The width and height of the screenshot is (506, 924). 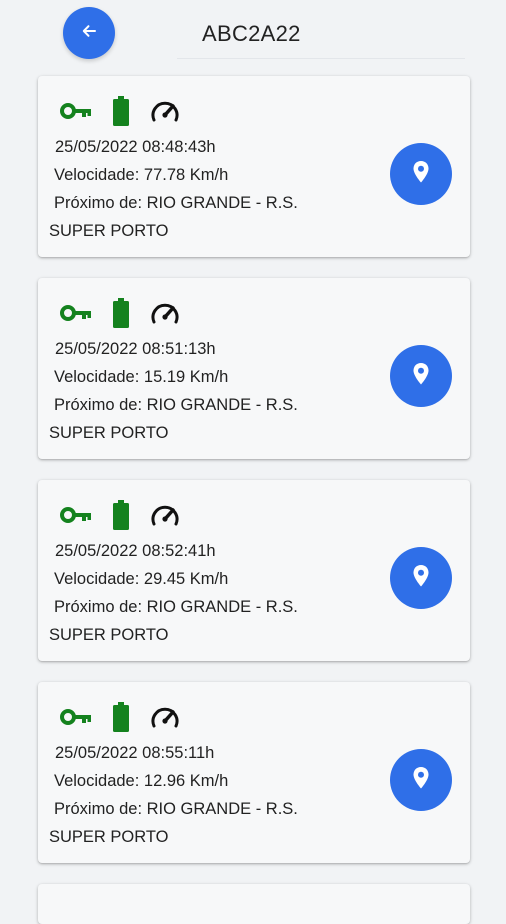 What do you see at coordinates (135, 551) in the screenshot?
I see `record-datetime: 25/05/2022 08:52:41h` at bounding box center [135, 551].